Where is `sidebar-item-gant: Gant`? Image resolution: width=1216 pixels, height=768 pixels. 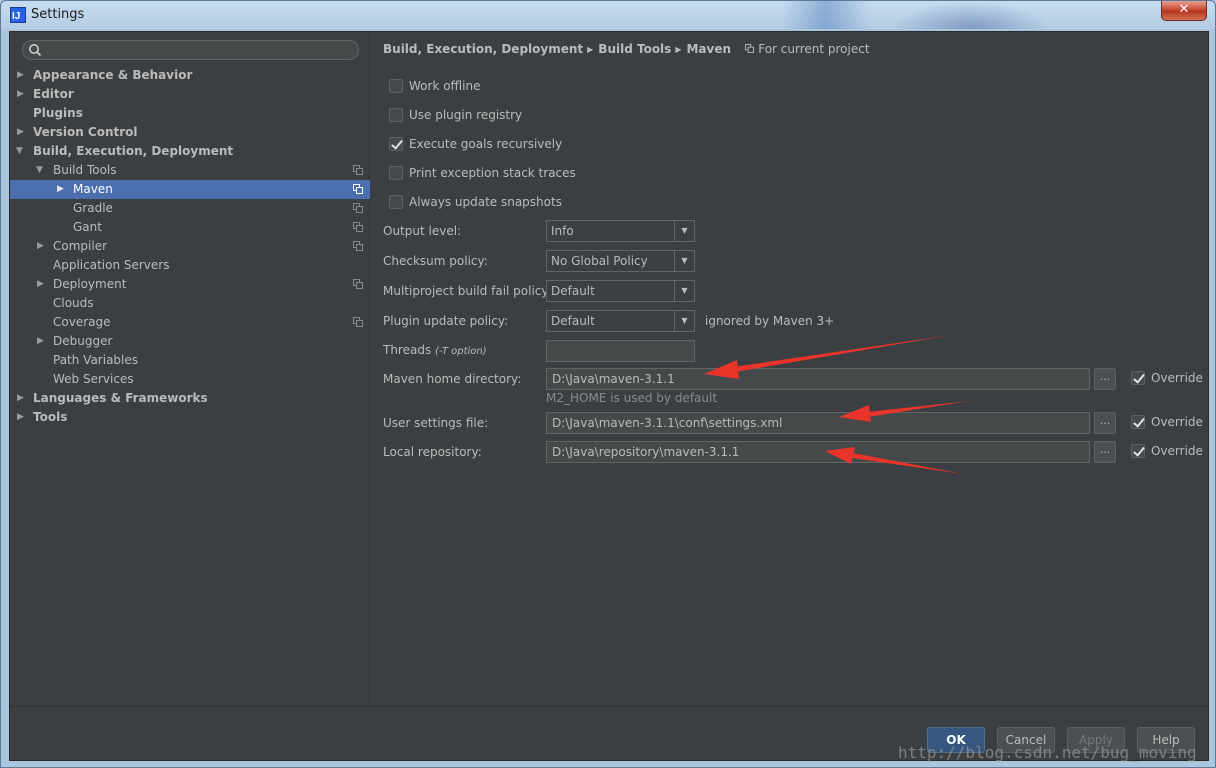 sidebar-item-gant: Gant is located at coordinates (190, 227).